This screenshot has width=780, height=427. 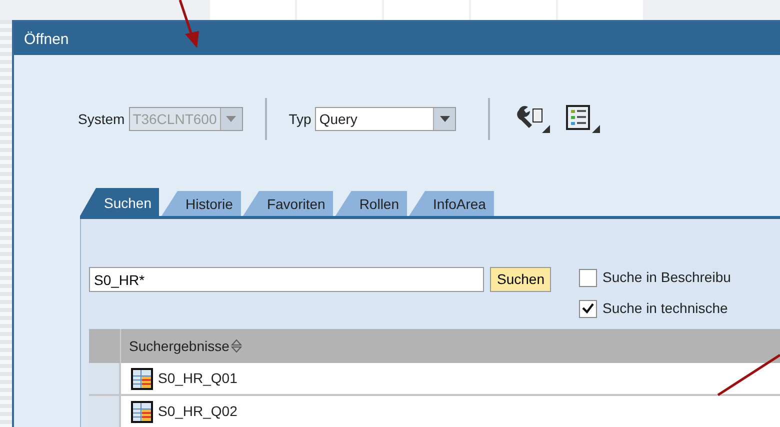 I want to click on result-name: S0_HR_Q02, so click(x=198, y=411).